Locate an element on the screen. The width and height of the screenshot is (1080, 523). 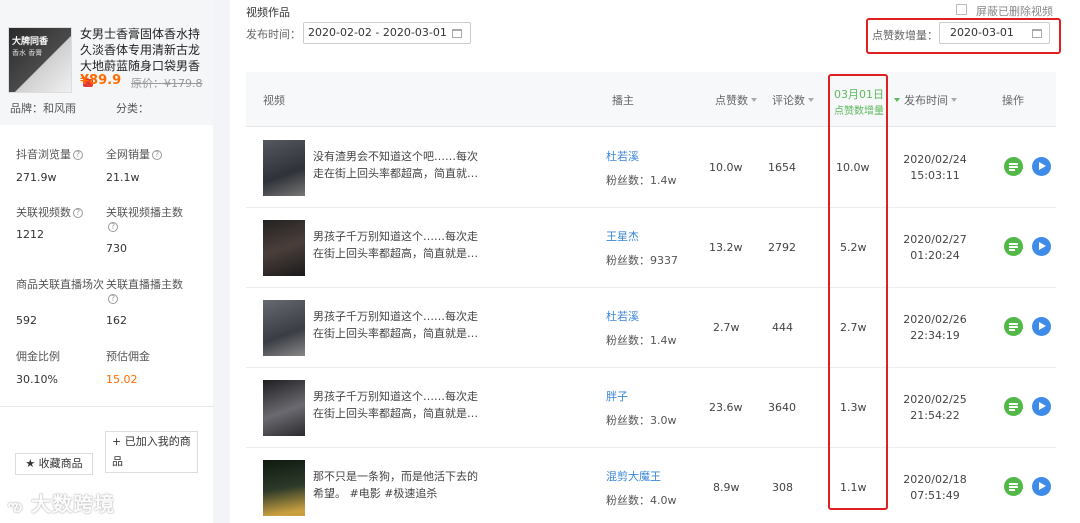
hide-deleted-checkbox is located at coordinates (961, 9).